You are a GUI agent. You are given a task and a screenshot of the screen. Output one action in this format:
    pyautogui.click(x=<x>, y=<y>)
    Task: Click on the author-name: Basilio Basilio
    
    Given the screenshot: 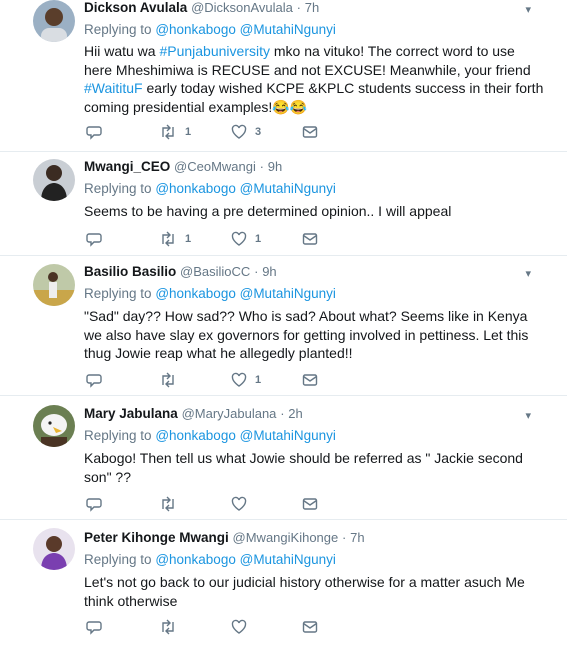 What is the action you would take?
    pyautogui.click(x=130, y=271)
    